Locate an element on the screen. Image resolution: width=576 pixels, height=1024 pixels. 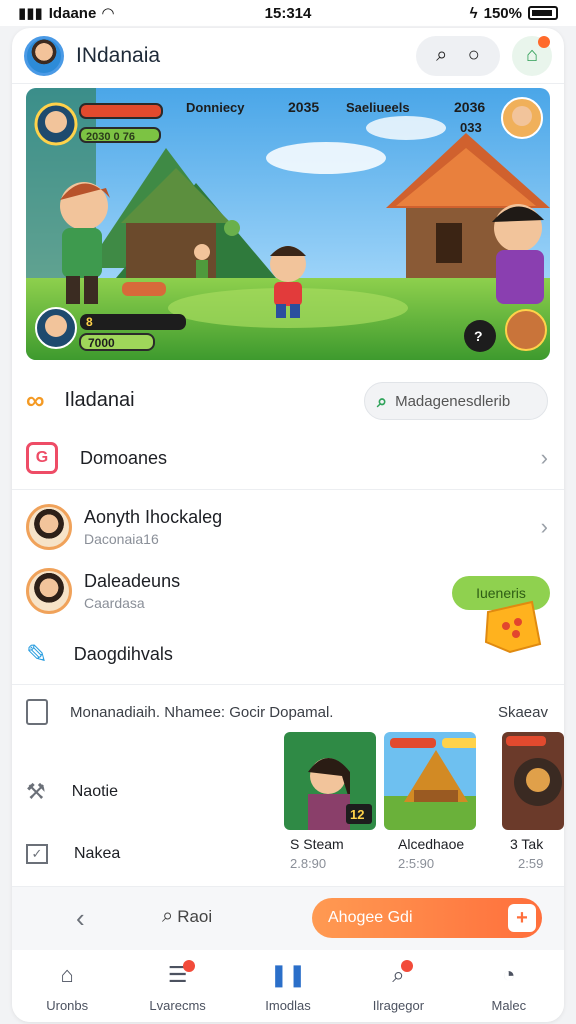
nav-item-profile: ◔ Malec is located at coordinates (509, 987).